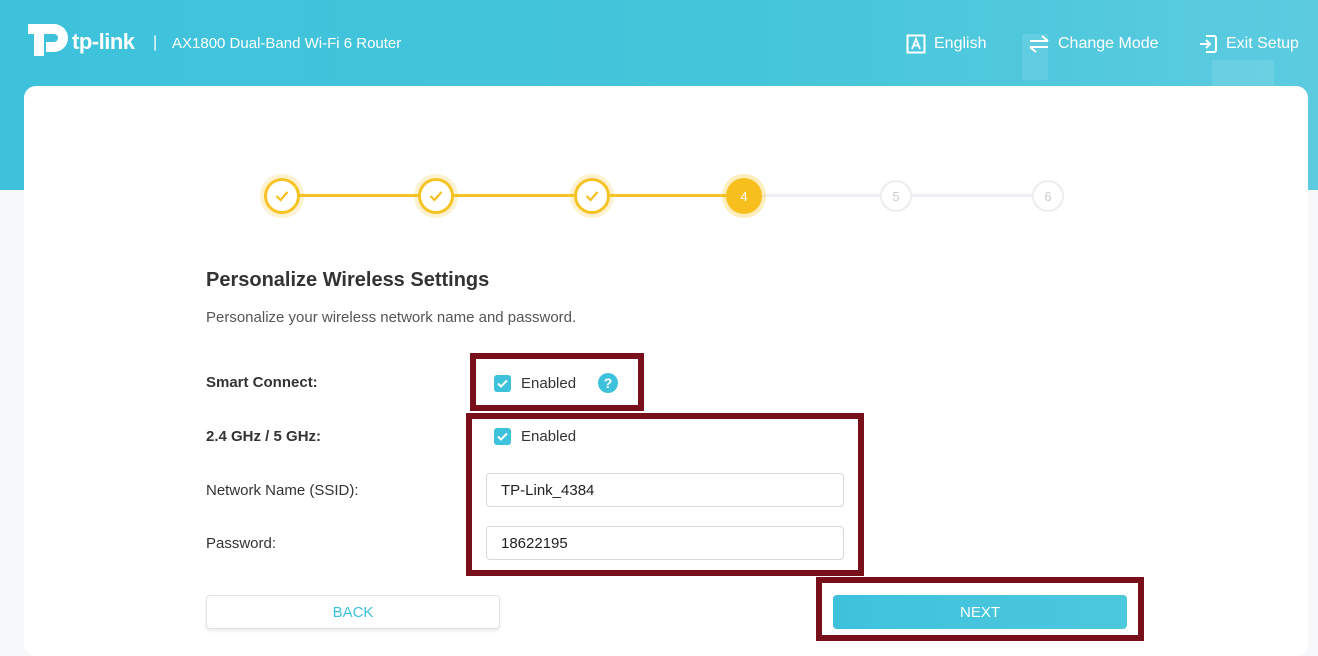 The height and width of the screenshot is (656, 1318). I want to click on exit-icon, so click(1208, 44).